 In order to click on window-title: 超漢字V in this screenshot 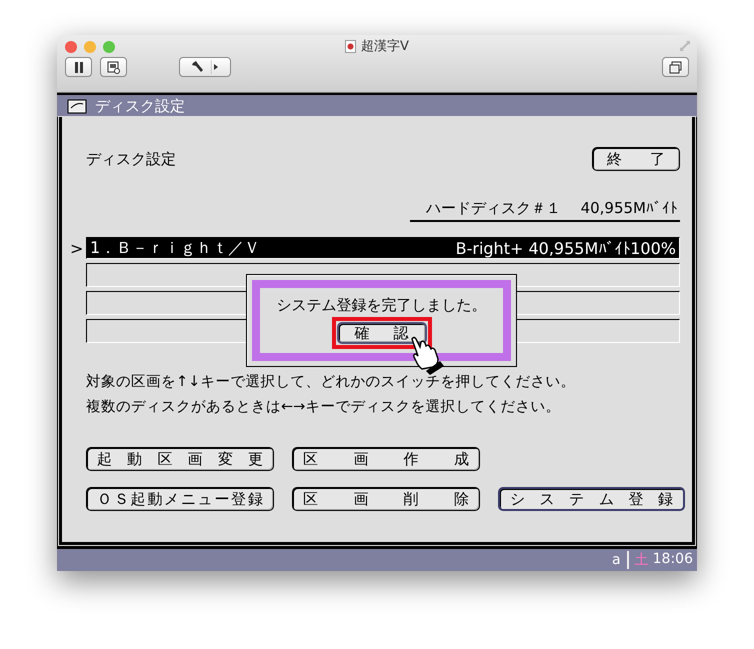, I will do `click(385, 46)`.